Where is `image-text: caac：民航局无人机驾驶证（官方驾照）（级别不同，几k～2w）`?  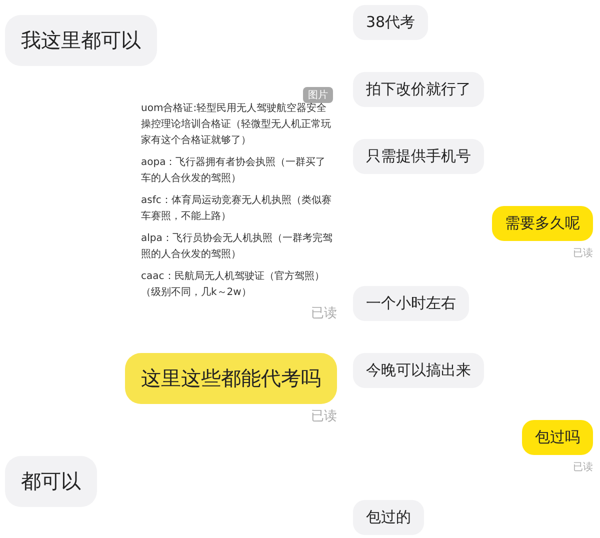
image-text: caac：民航局无人机驾驶证（官方驾照）（级别不同，几k～2w） is located at coordinates (233, 285).